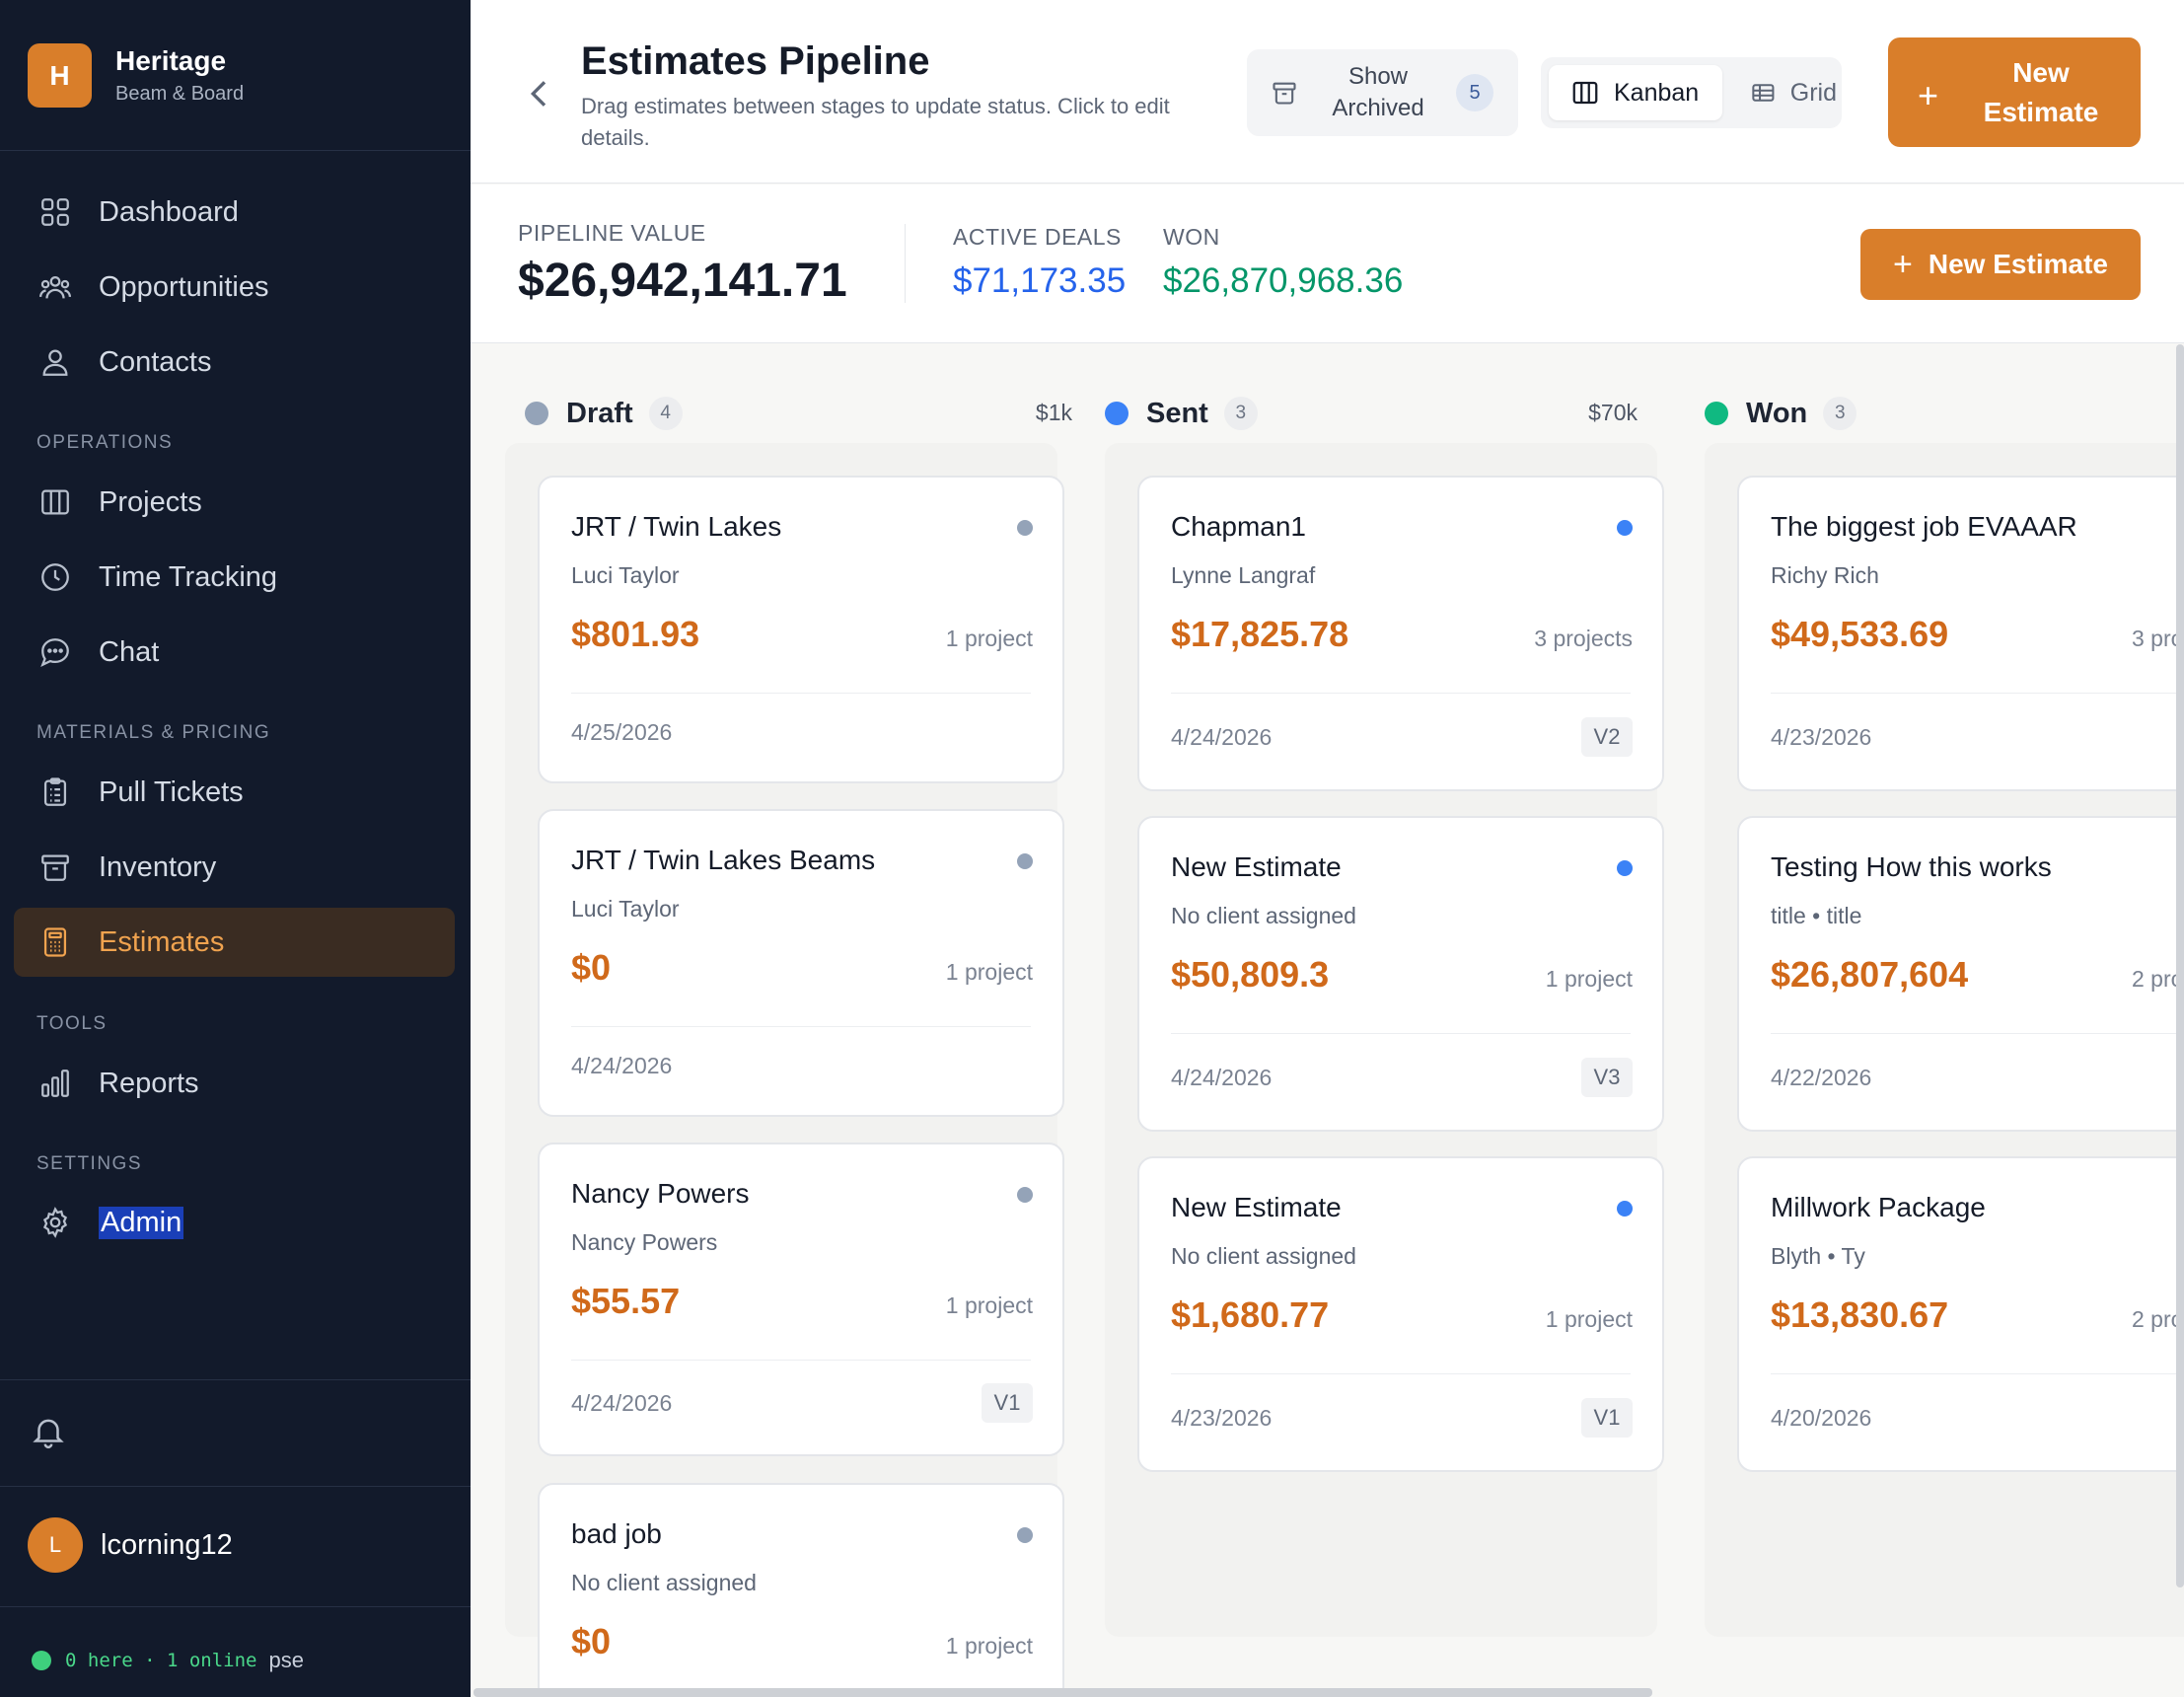 Image resolution: width=2184 pixels, height=1697 pixels. Describe the element at coordinates (234, 1083) in the screenshot. I see `sidebar-item-reports: Reports` at that location.